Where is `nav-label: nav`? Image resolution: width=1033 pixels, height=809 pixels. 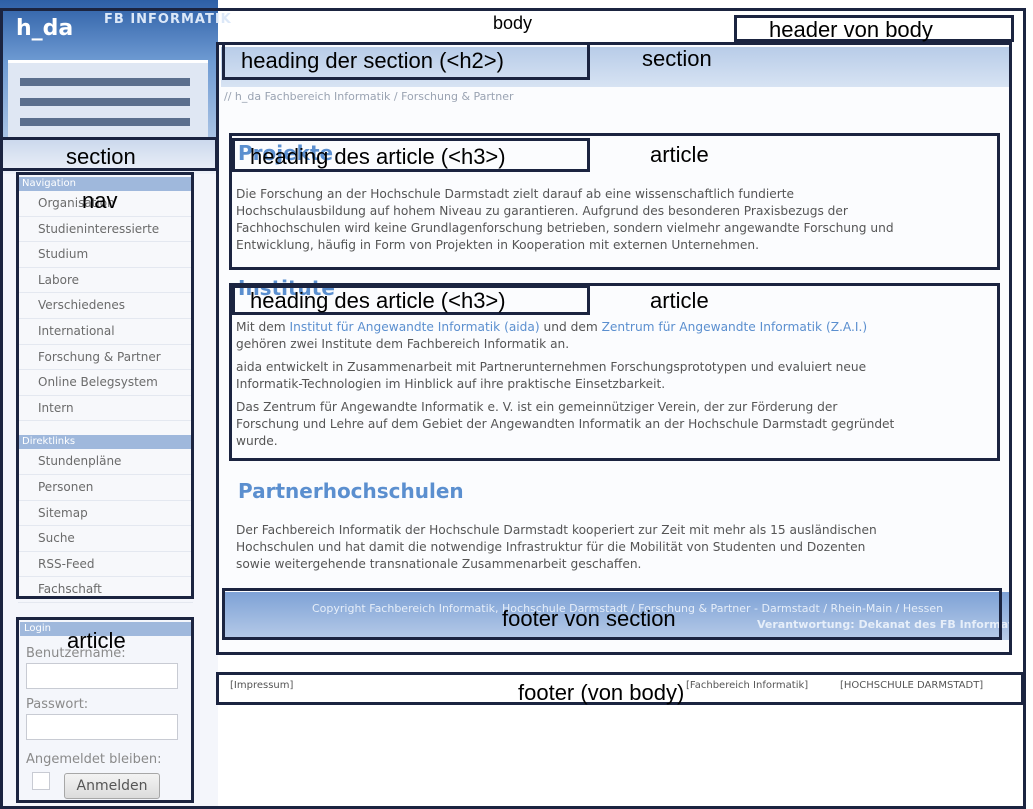
nav-label: nav is located at coordinates (100, 200).